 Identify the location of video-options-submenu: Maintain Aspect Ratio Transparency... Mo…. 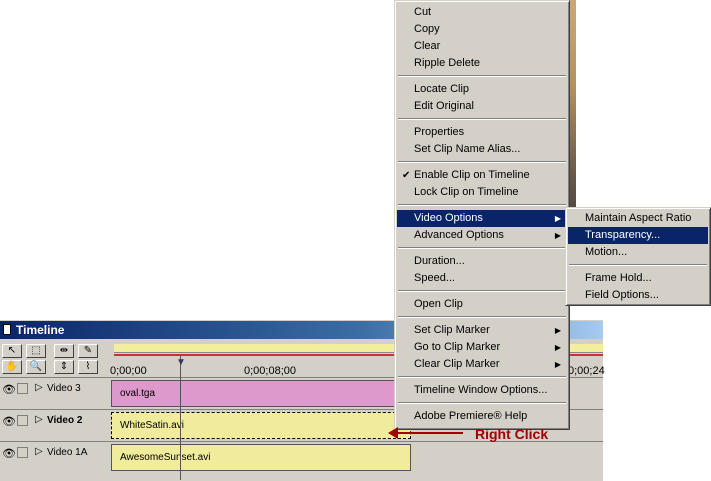
(638, 256).